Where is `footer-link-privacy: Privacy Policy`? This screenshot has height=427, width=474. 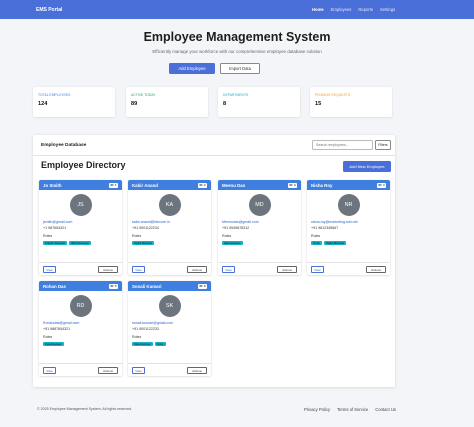 footer-link-privacy: Privacy Policy is located at coordinates (317, 409).